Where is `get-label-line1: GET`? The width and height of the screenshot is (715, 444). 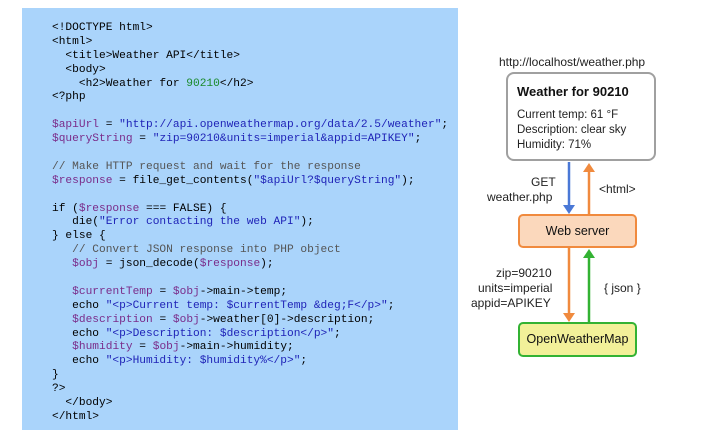
get-label-line1: GET is located at coordinates (543, 182).